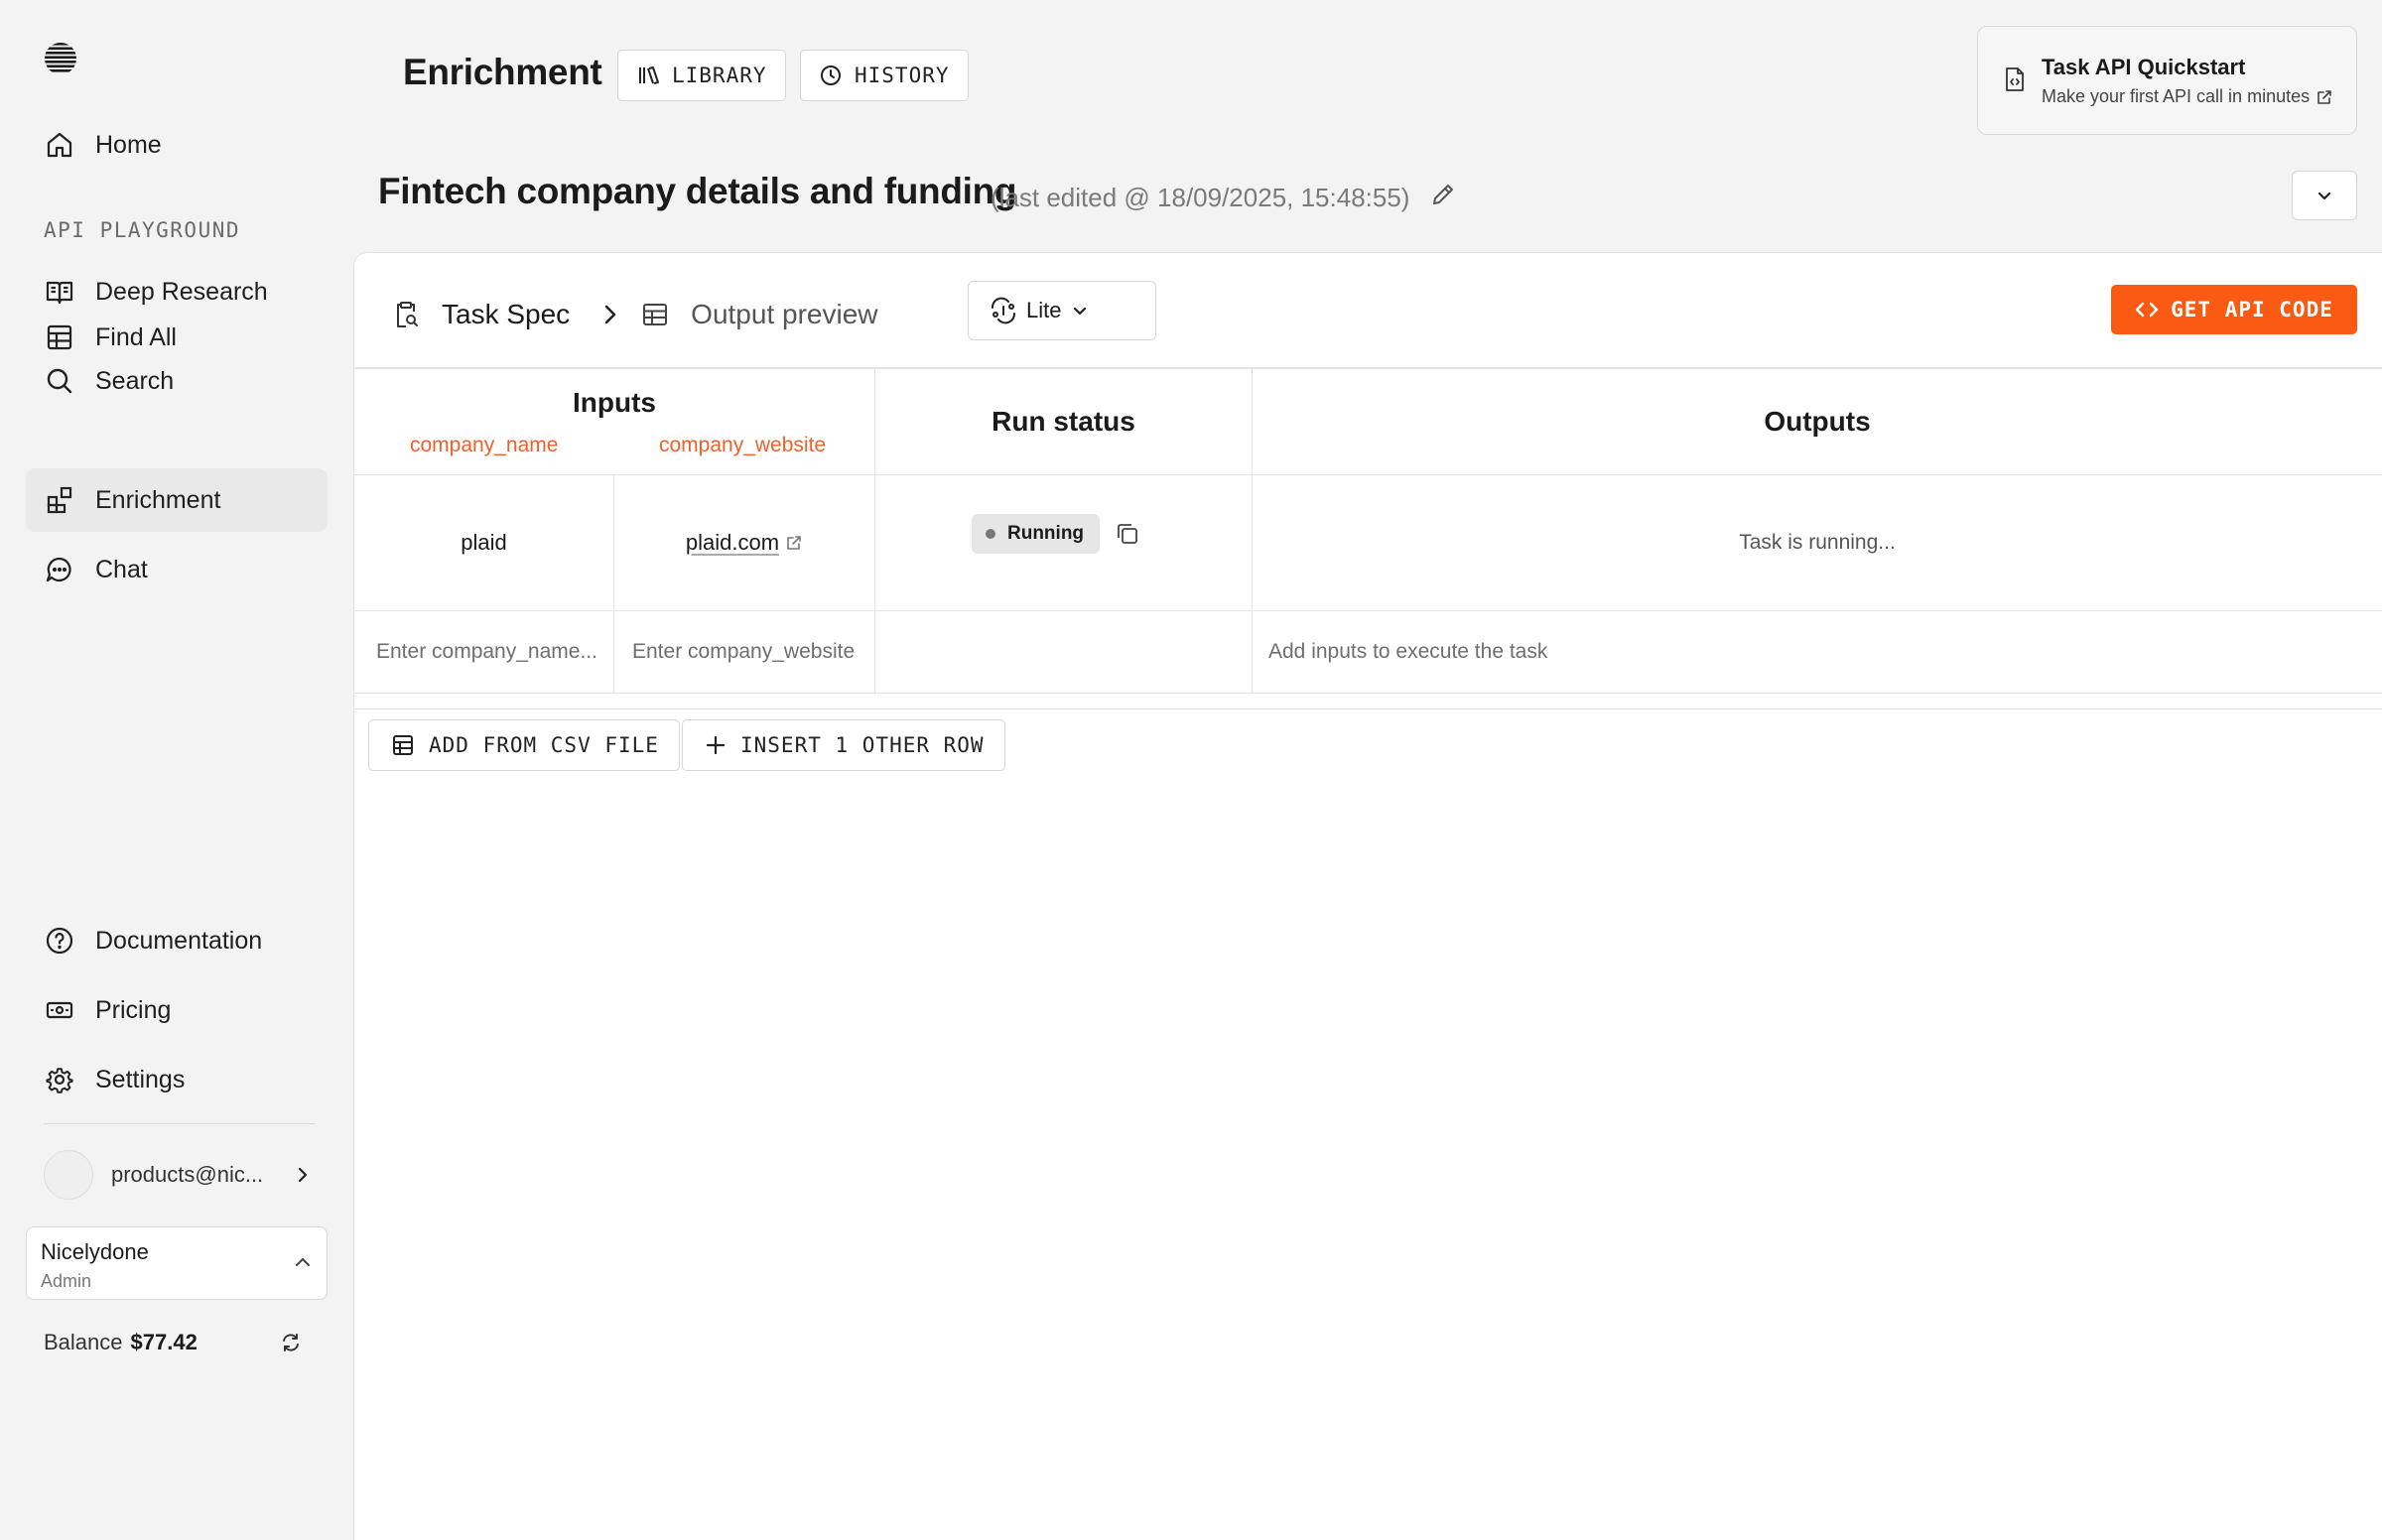  I want to click on status-badge-label: Running, so click(1046, 533).